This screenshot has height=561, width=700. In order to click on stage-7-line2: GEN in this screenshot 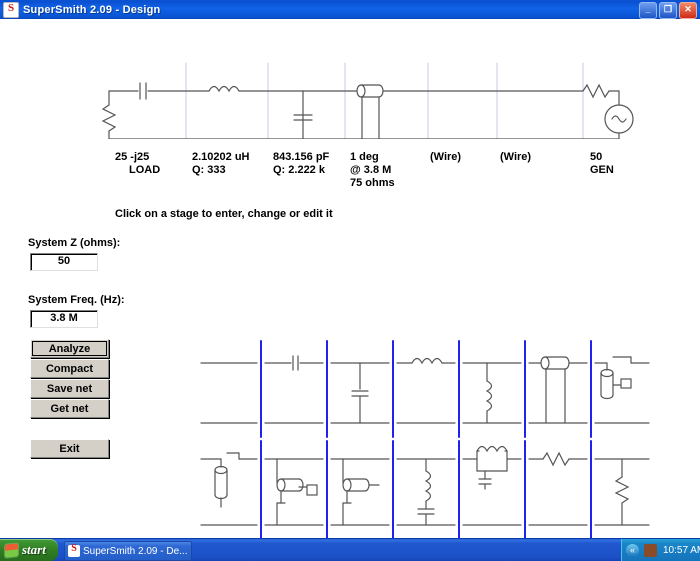, I will do `click(602, 170)`.